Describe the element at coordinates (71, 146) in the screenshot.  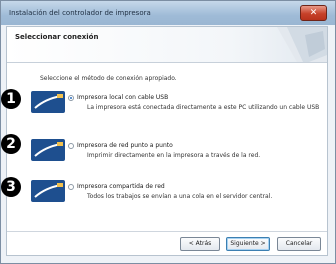
I see `radio-p2p` at that location.